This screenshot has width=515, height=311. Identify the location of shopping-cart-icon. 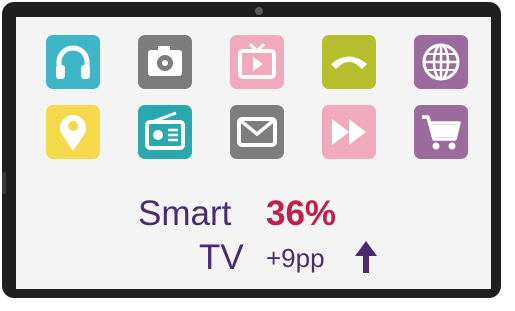
(441, 132).